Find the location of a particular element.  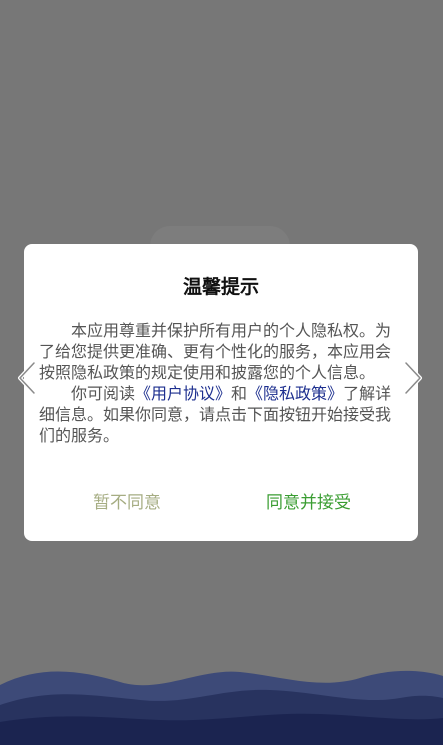

accept-button: 同意并接受 is located at coordinates (308, 500).